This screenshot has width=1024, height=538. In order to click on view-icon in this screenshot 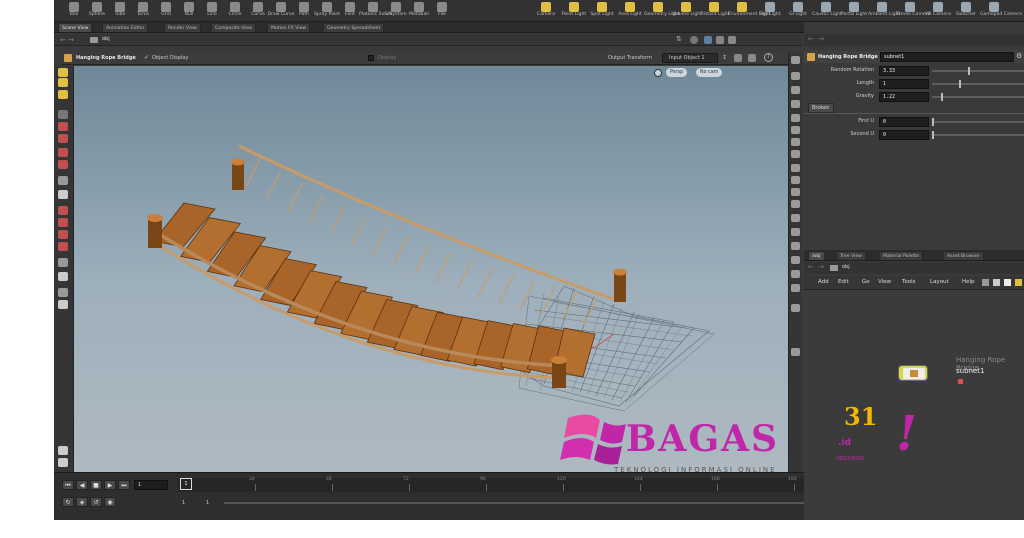, I will do `click(63, 114)`.